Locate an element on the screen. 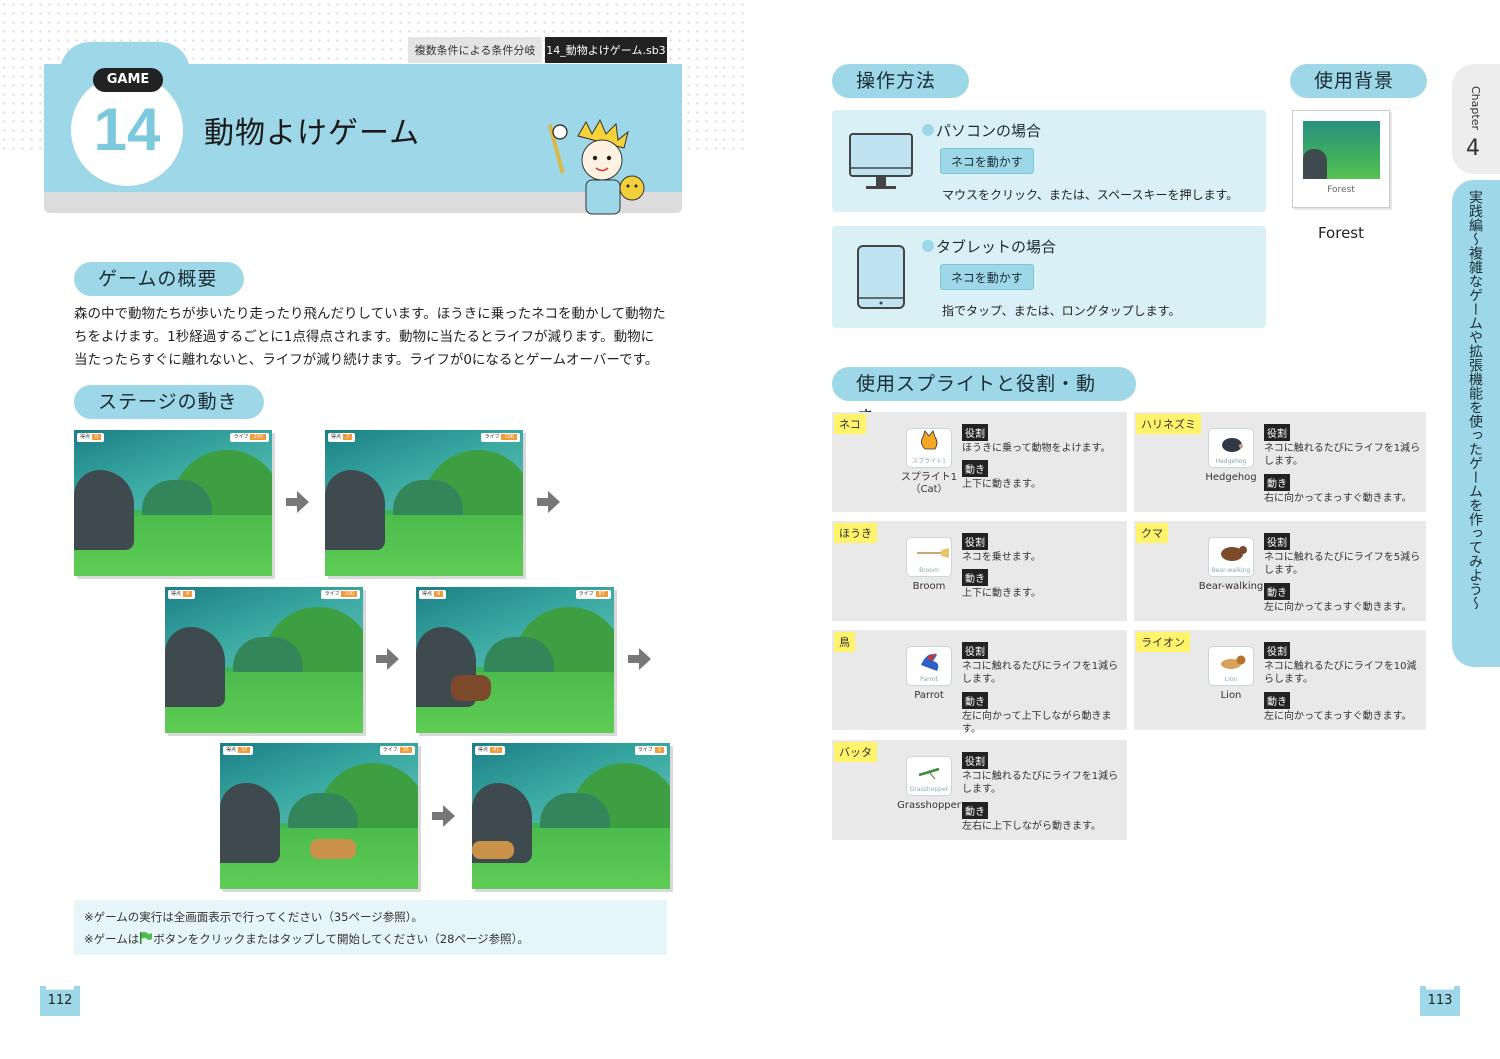 Image resolution: width=1500 pixels, height=1059 pixels. controls-heading: 操作方法 is located at coordinates (900, 81).